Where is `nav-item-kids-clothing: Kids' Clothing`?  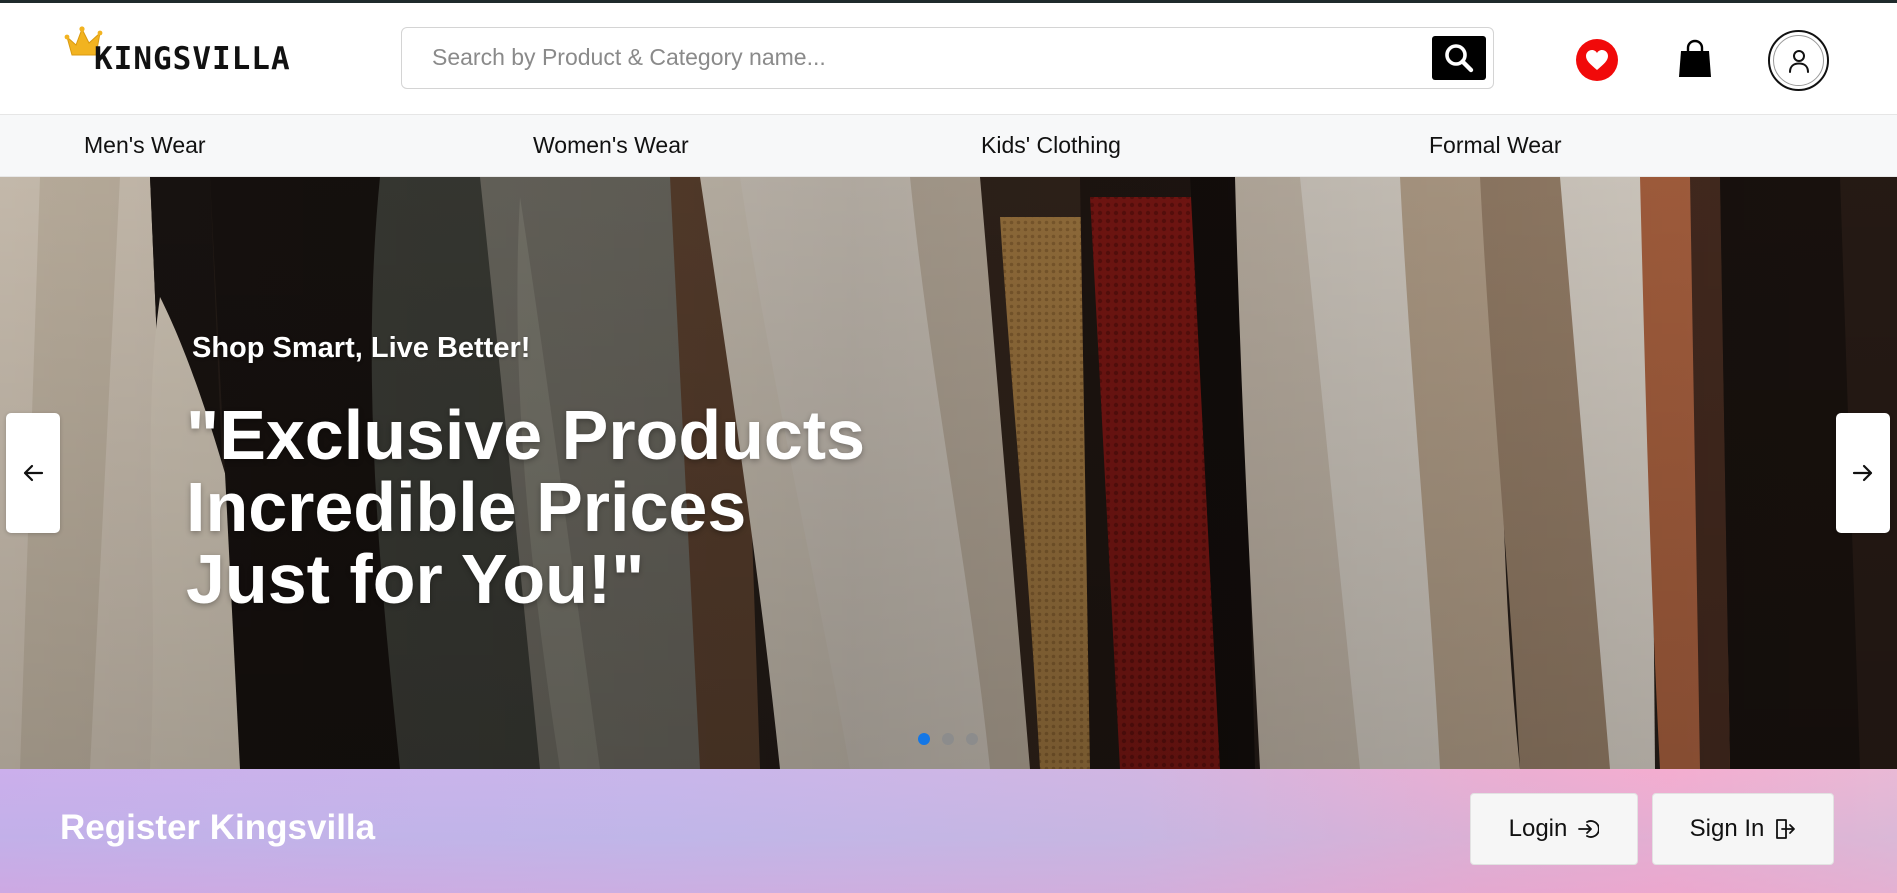 nav-item-kids-clothing: Kids' Clothing is located at coordinates (1051, 145).